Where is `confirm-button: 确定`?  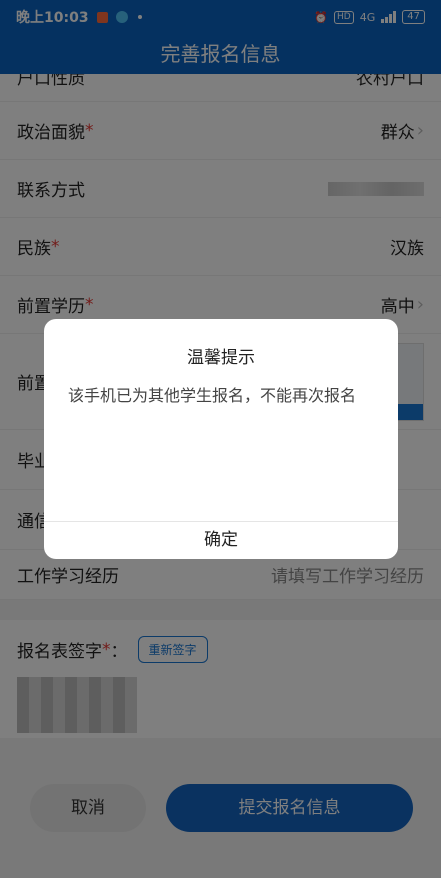 confirm-button: 确定 is located at coordinates (221, 540).